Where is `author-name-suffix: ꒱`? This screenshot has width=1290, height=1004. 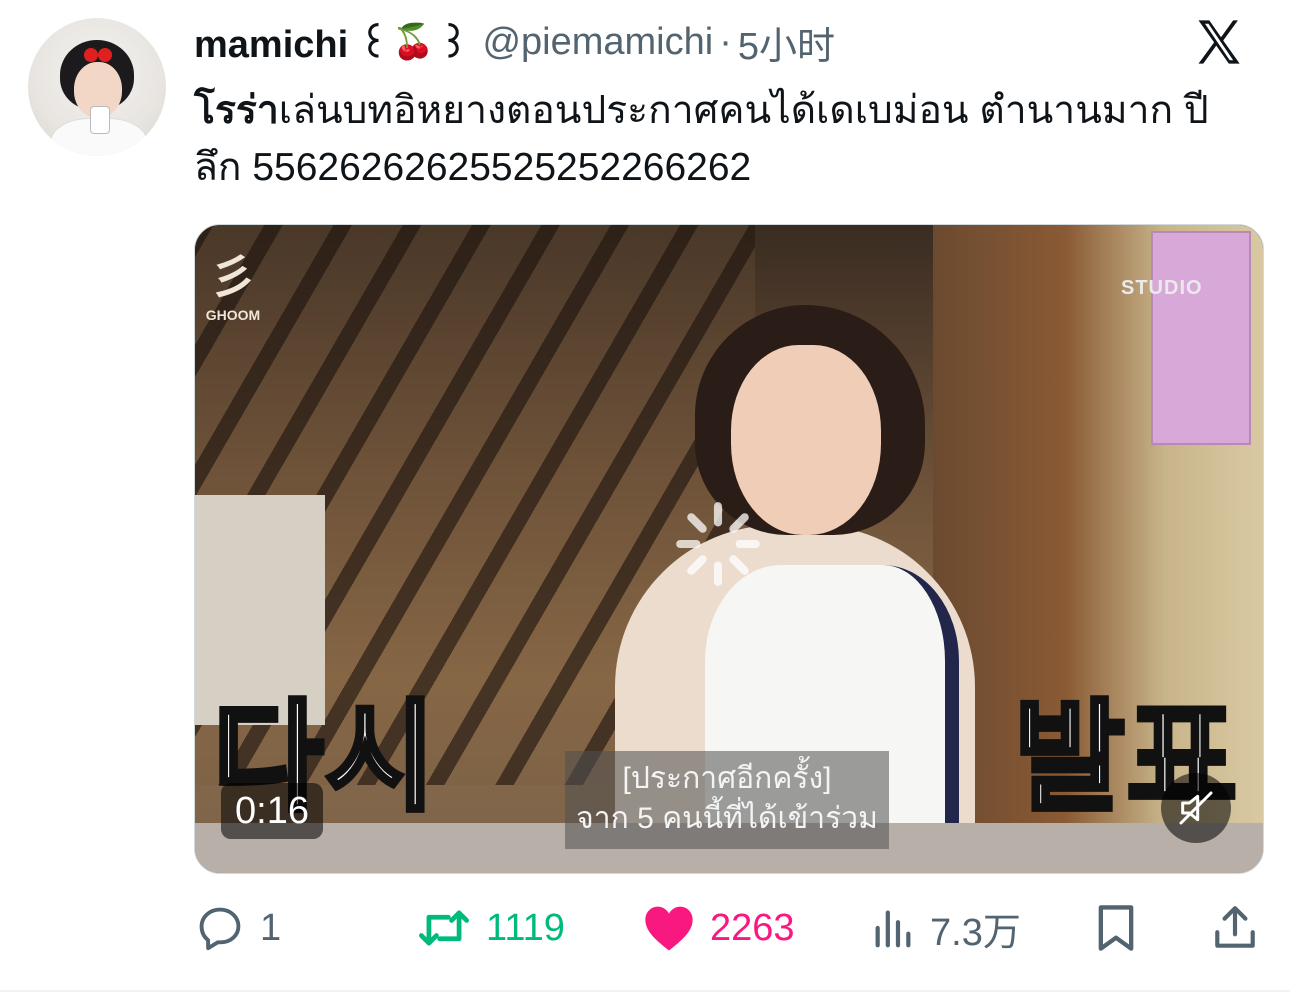
author-name-suffix: ꒱ is located at coordinates (453, 45).